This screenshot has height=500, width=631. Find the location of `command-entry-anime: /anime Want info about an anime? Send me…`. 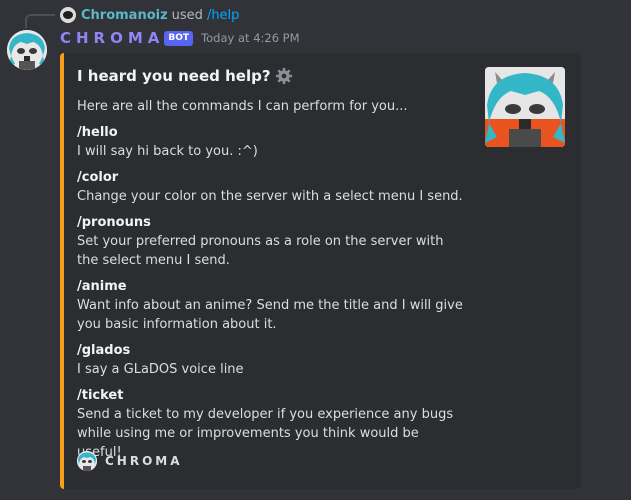

command-entry-anime: /anime Want info about an anime? Send me… is located at coordinates (272, 305).